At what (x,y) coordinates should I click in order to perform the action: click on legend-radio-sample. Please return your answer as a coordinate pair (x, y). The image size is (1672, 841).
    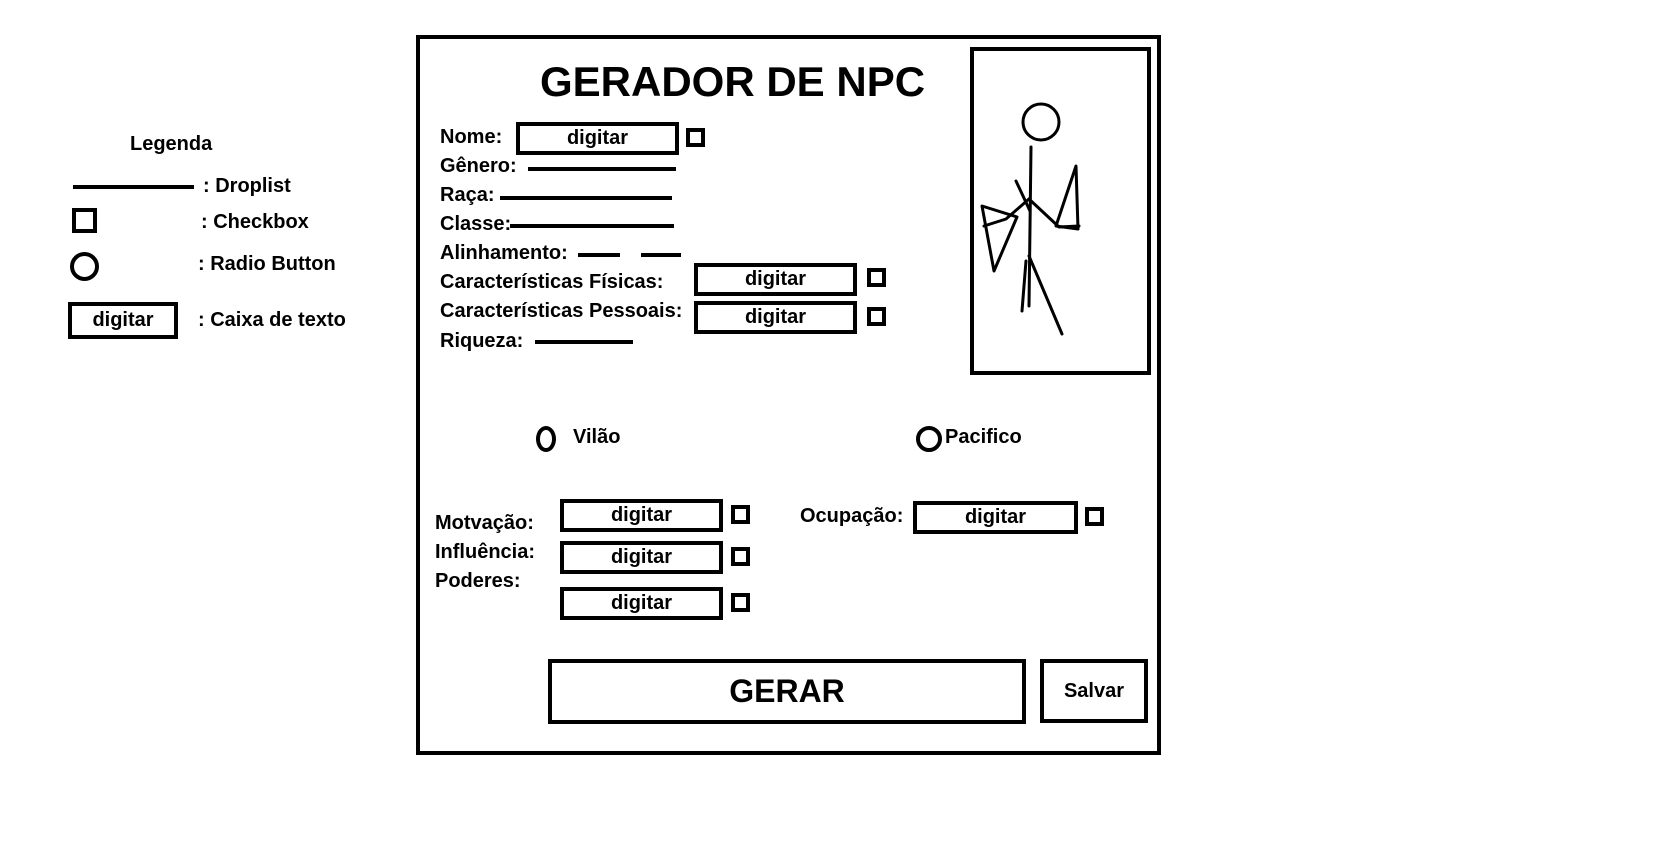
    Looking at the image, I should click on (84, 266).